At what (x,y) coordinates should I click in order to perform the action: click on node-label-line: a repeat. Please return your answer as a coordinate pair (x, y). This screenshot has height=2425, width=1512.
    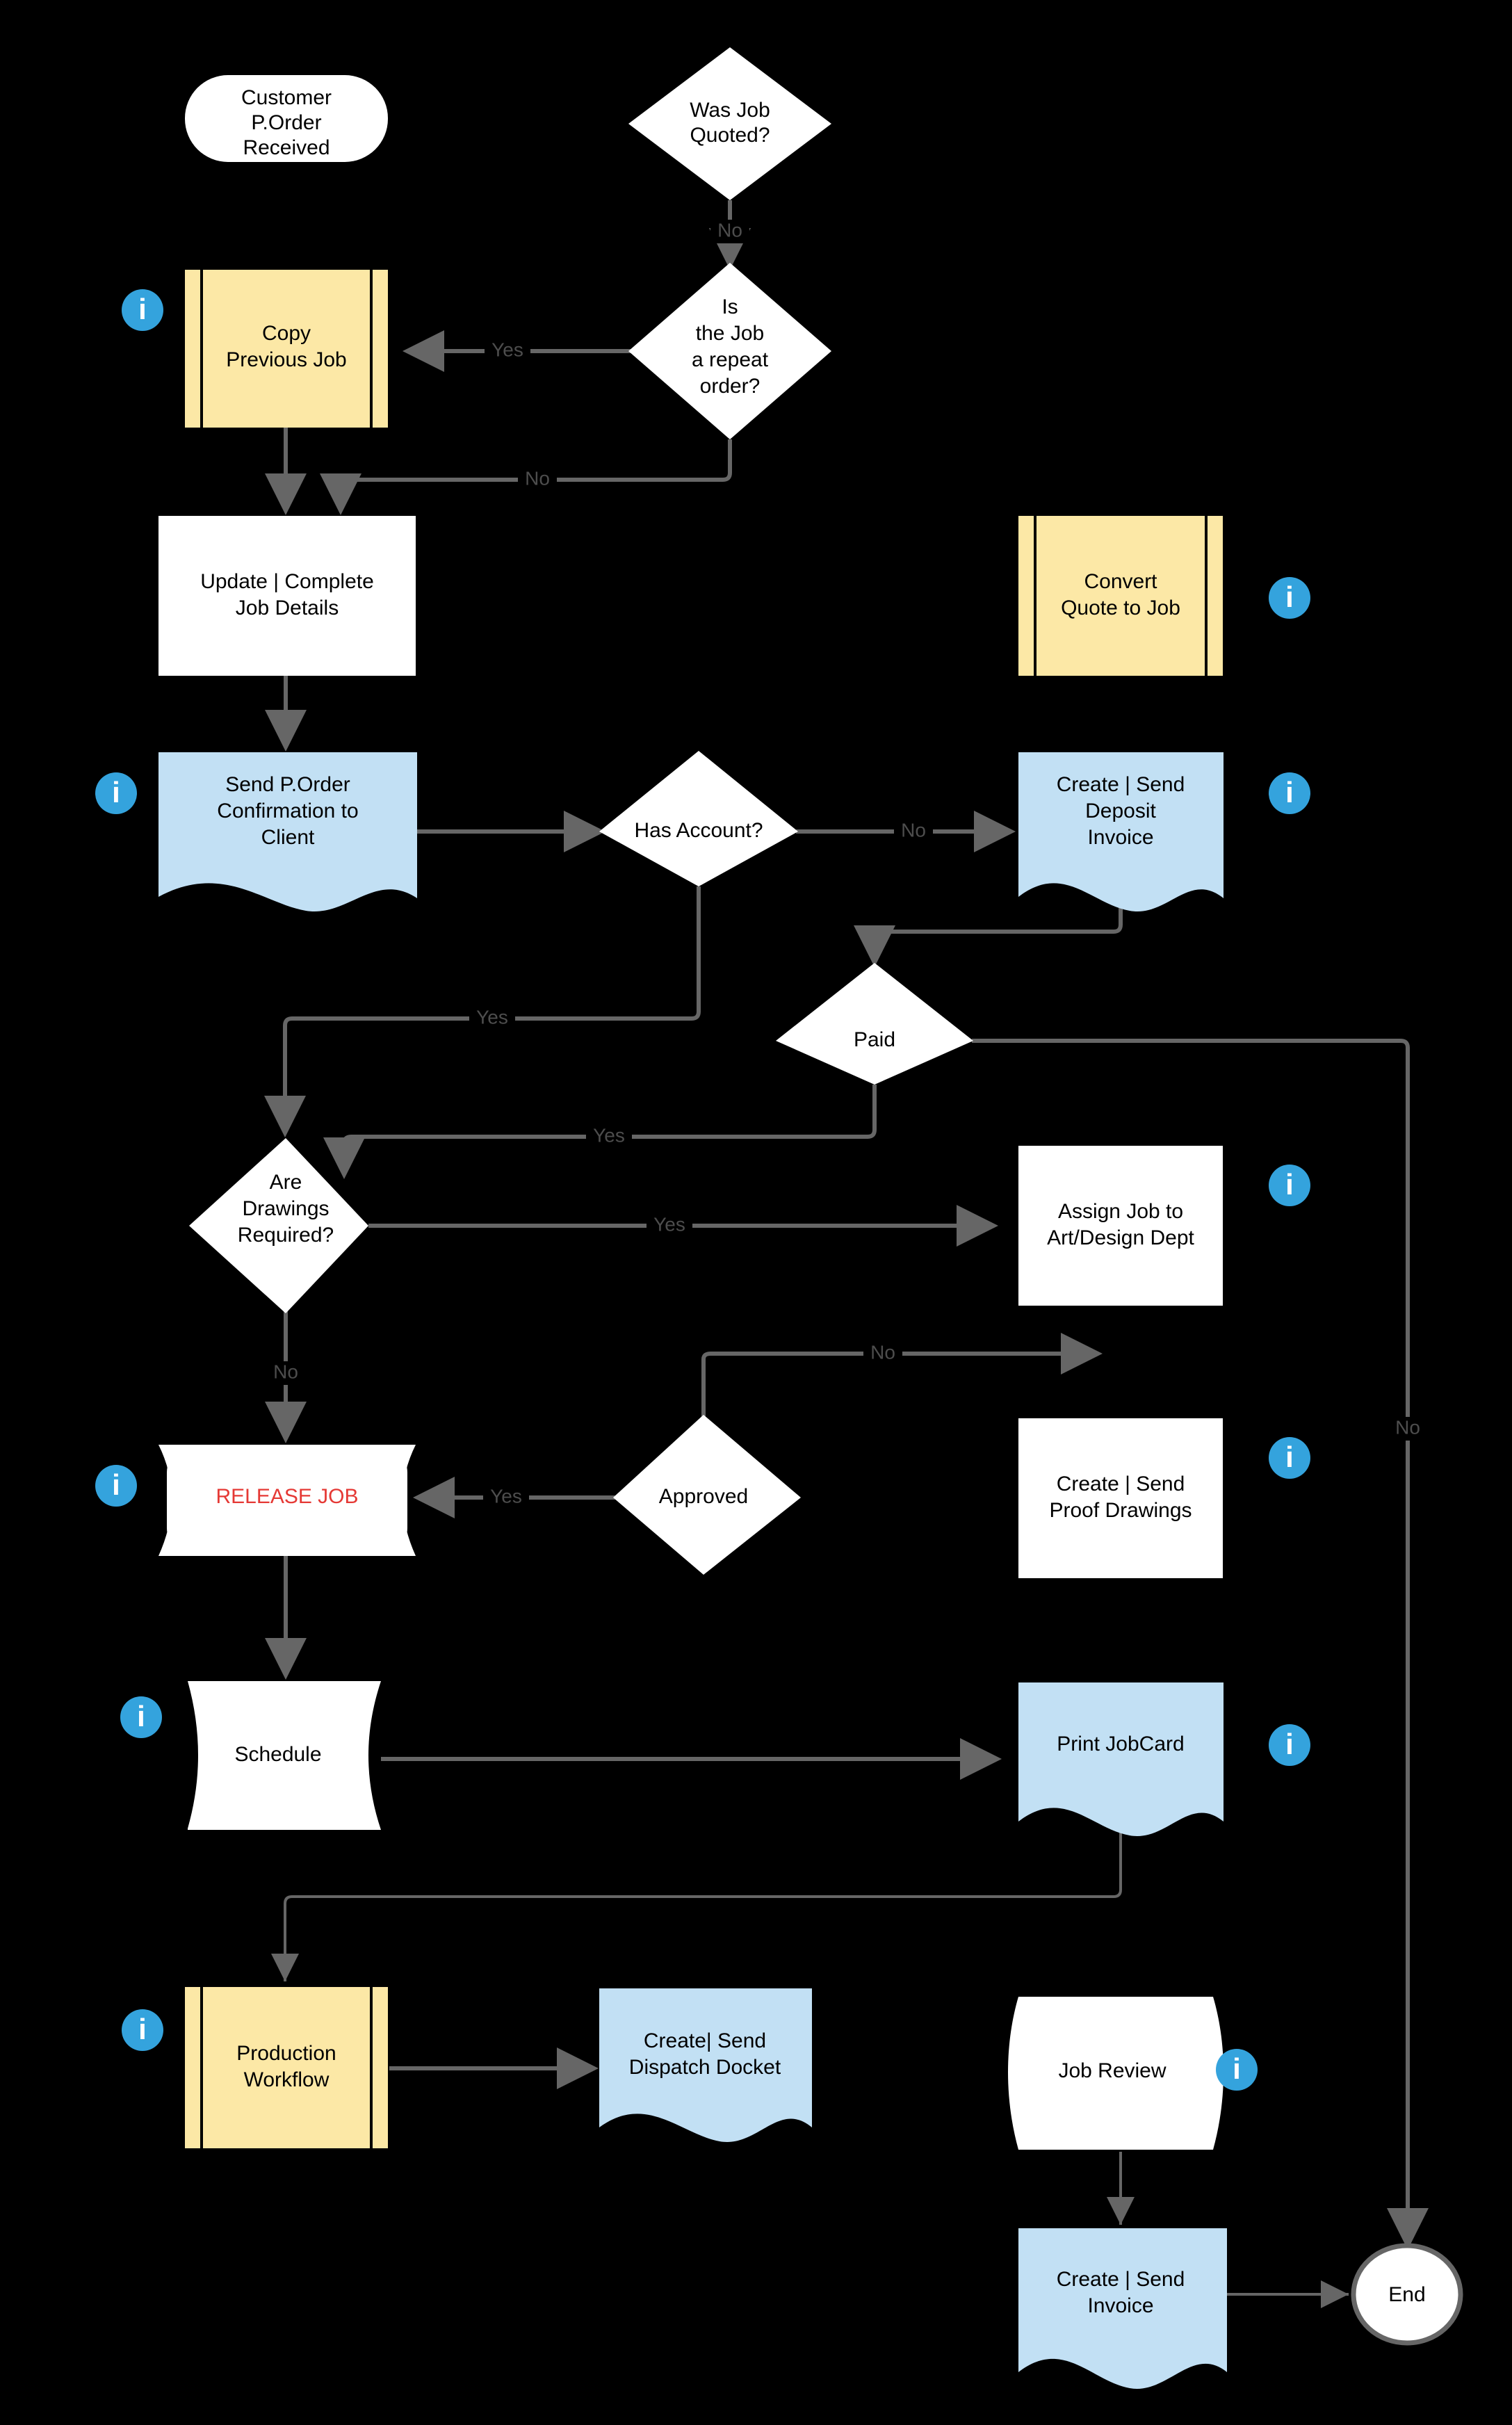
    Looking at the image, I should click on (730, 360).